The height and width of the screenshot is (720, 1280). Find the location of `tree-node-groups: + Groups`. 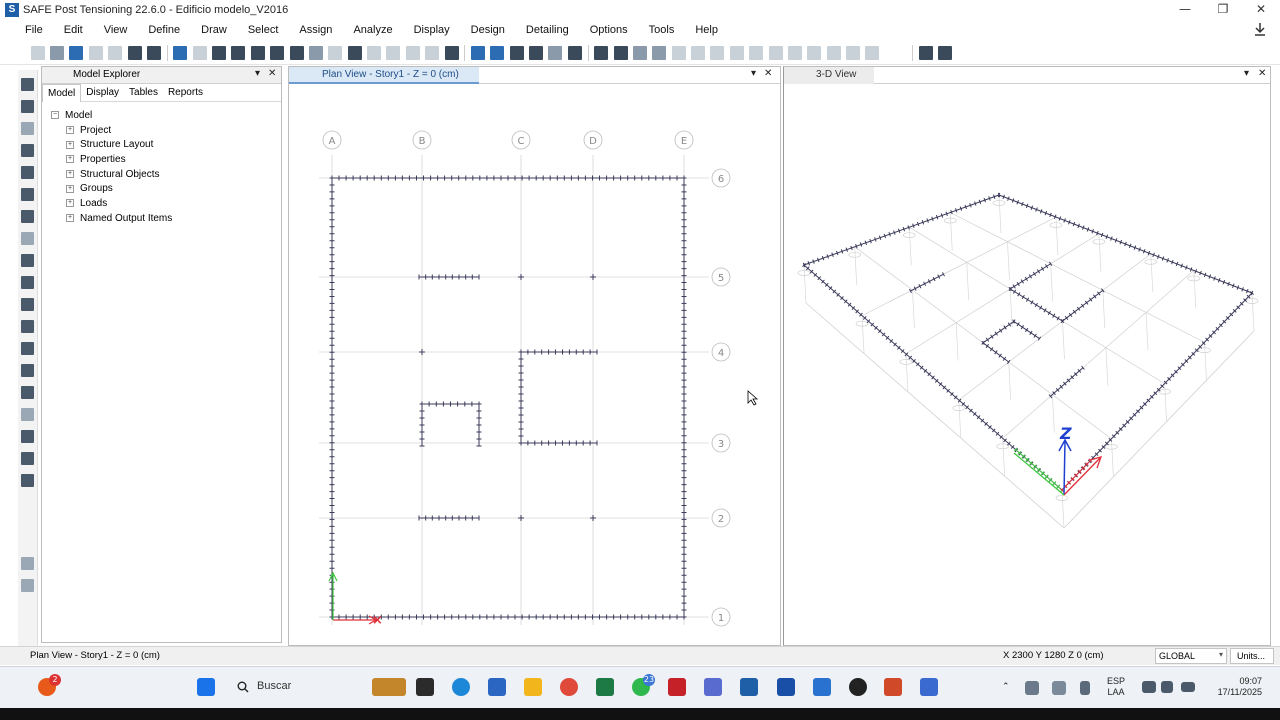

tree-node-groups: + Groups is located at coordinates (161, 188).